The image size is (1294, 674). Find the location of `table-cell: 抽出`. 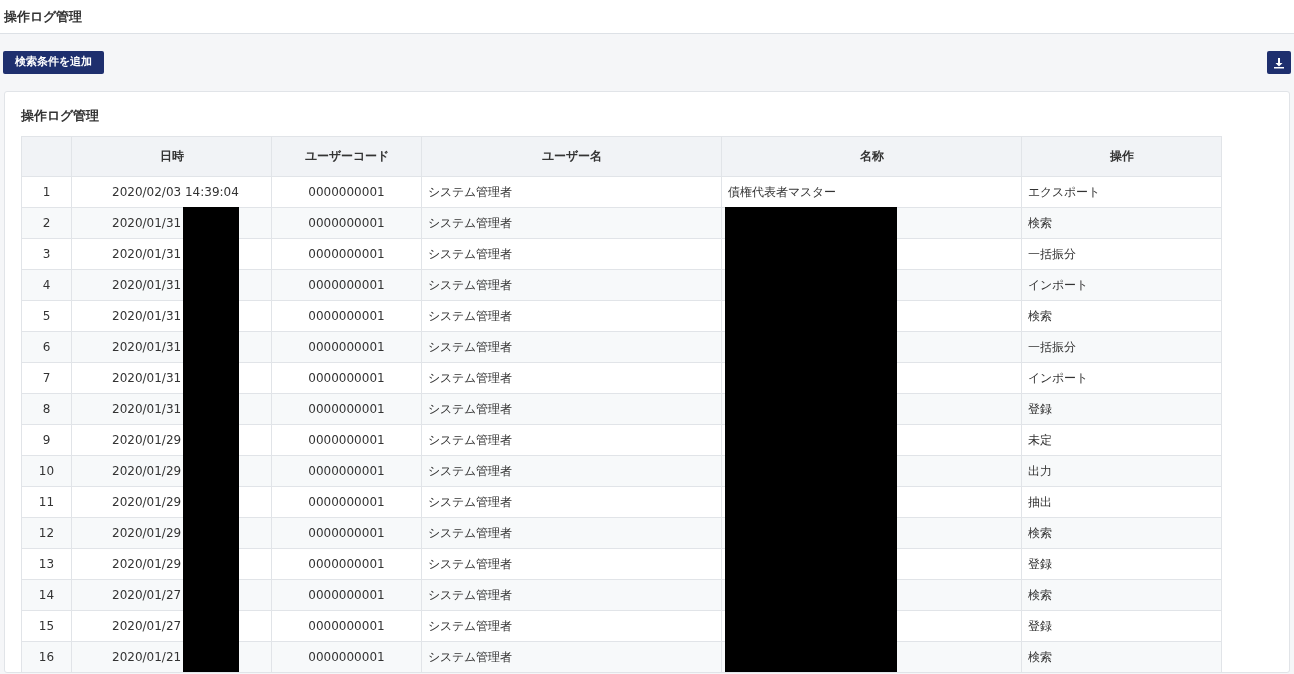

table-cell: 抽出 is located at coordinates (1040, 501).